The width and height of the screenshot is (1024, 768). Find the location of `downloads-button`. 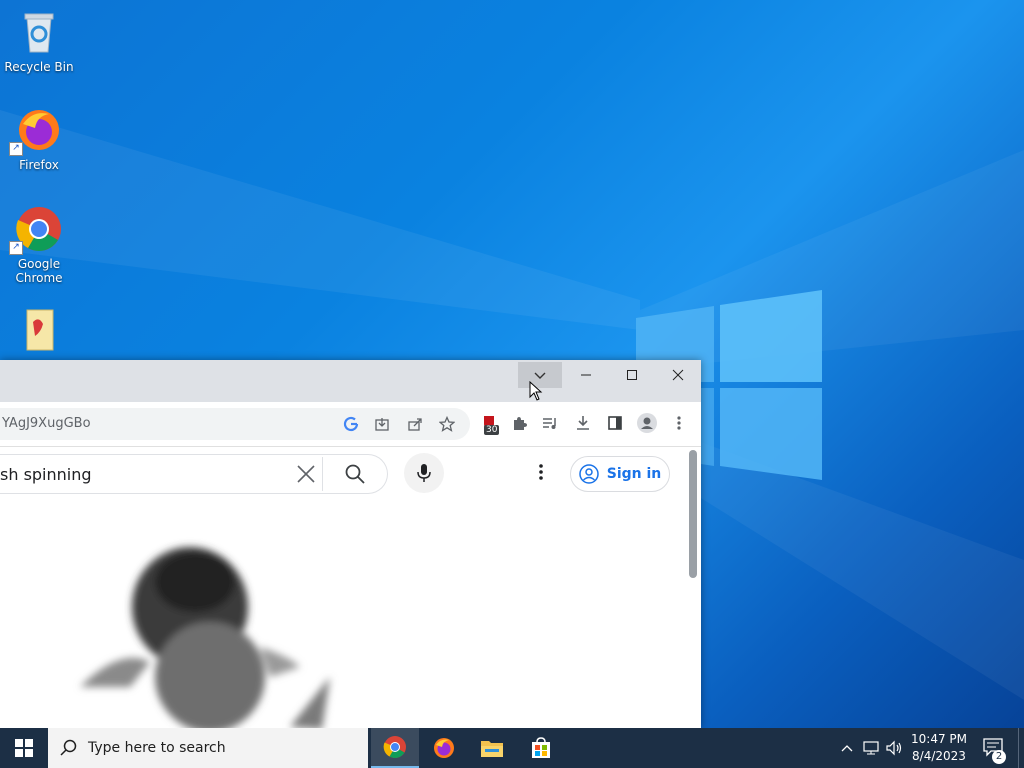

downloads-button is located at coordinates (583, 423).